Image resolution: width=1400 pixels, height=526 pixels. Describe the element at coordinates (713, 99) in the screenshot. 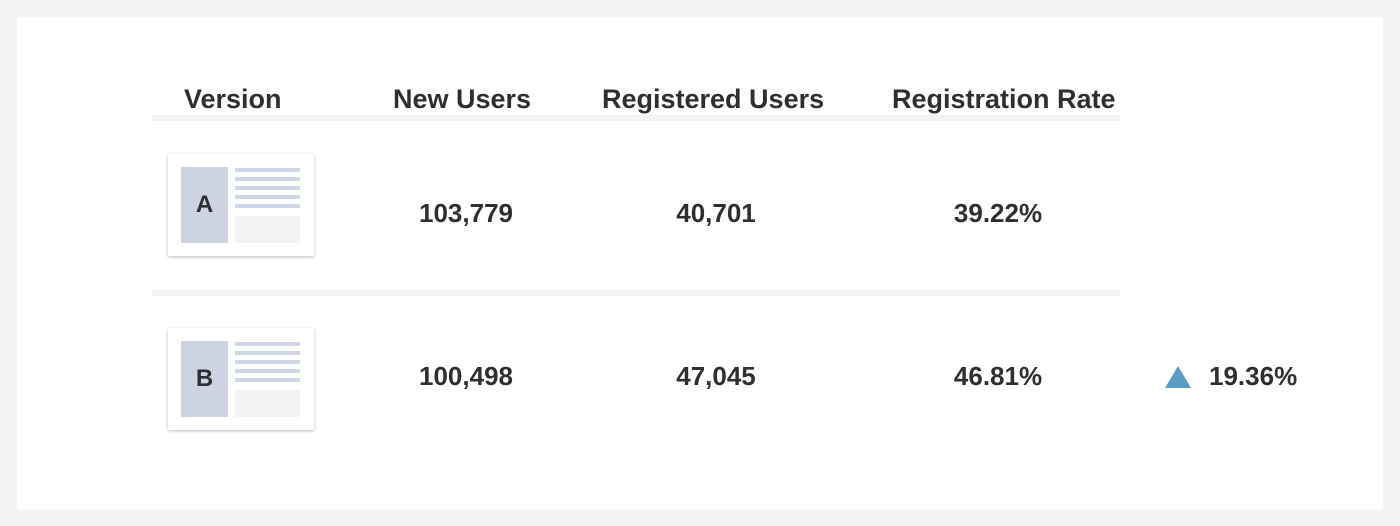

I see `header-registered-users: Registered Users` at that location.